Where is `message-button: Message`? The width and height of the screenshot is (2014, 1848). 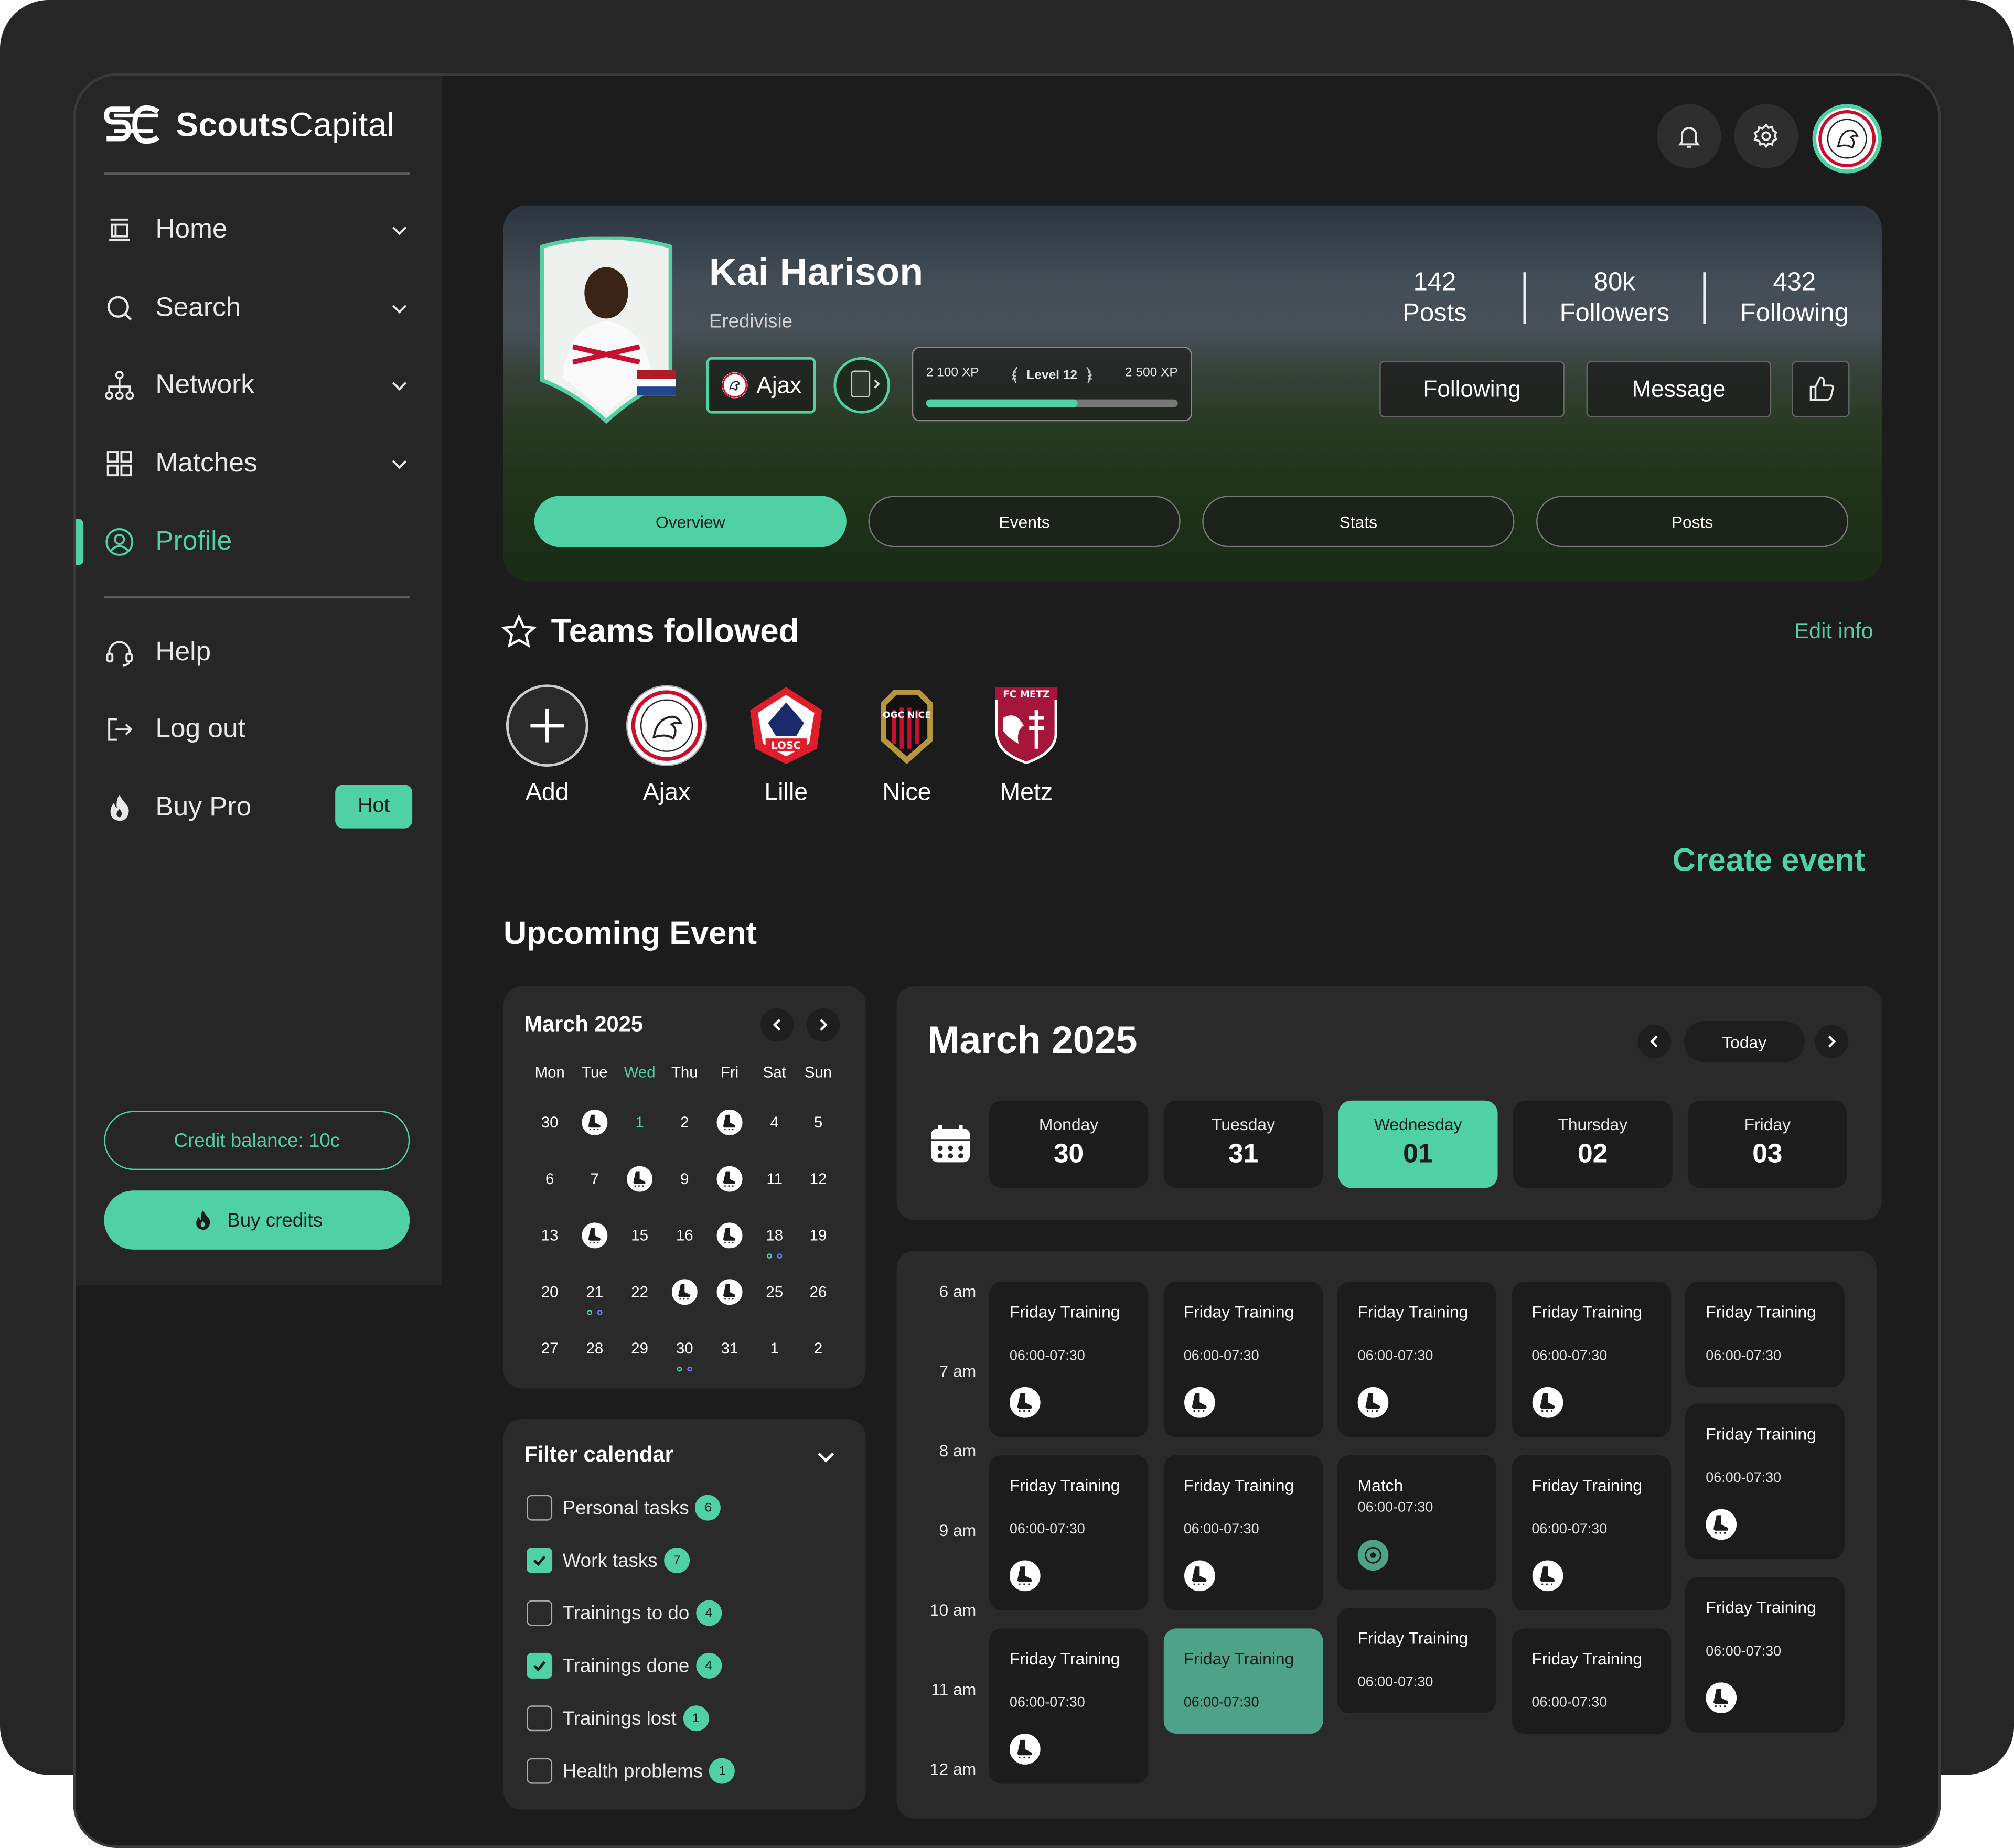
message-button: Message is located at coordinates (1679, 389).